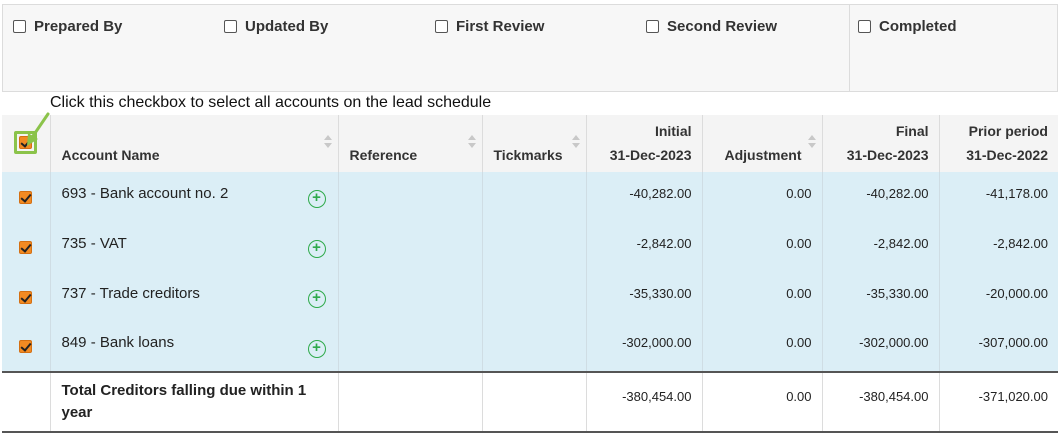  What do you see at coordinates (383, 155) in the screenshot?
I see `reference-header-label: Reference` at bounding box center [383, 155].